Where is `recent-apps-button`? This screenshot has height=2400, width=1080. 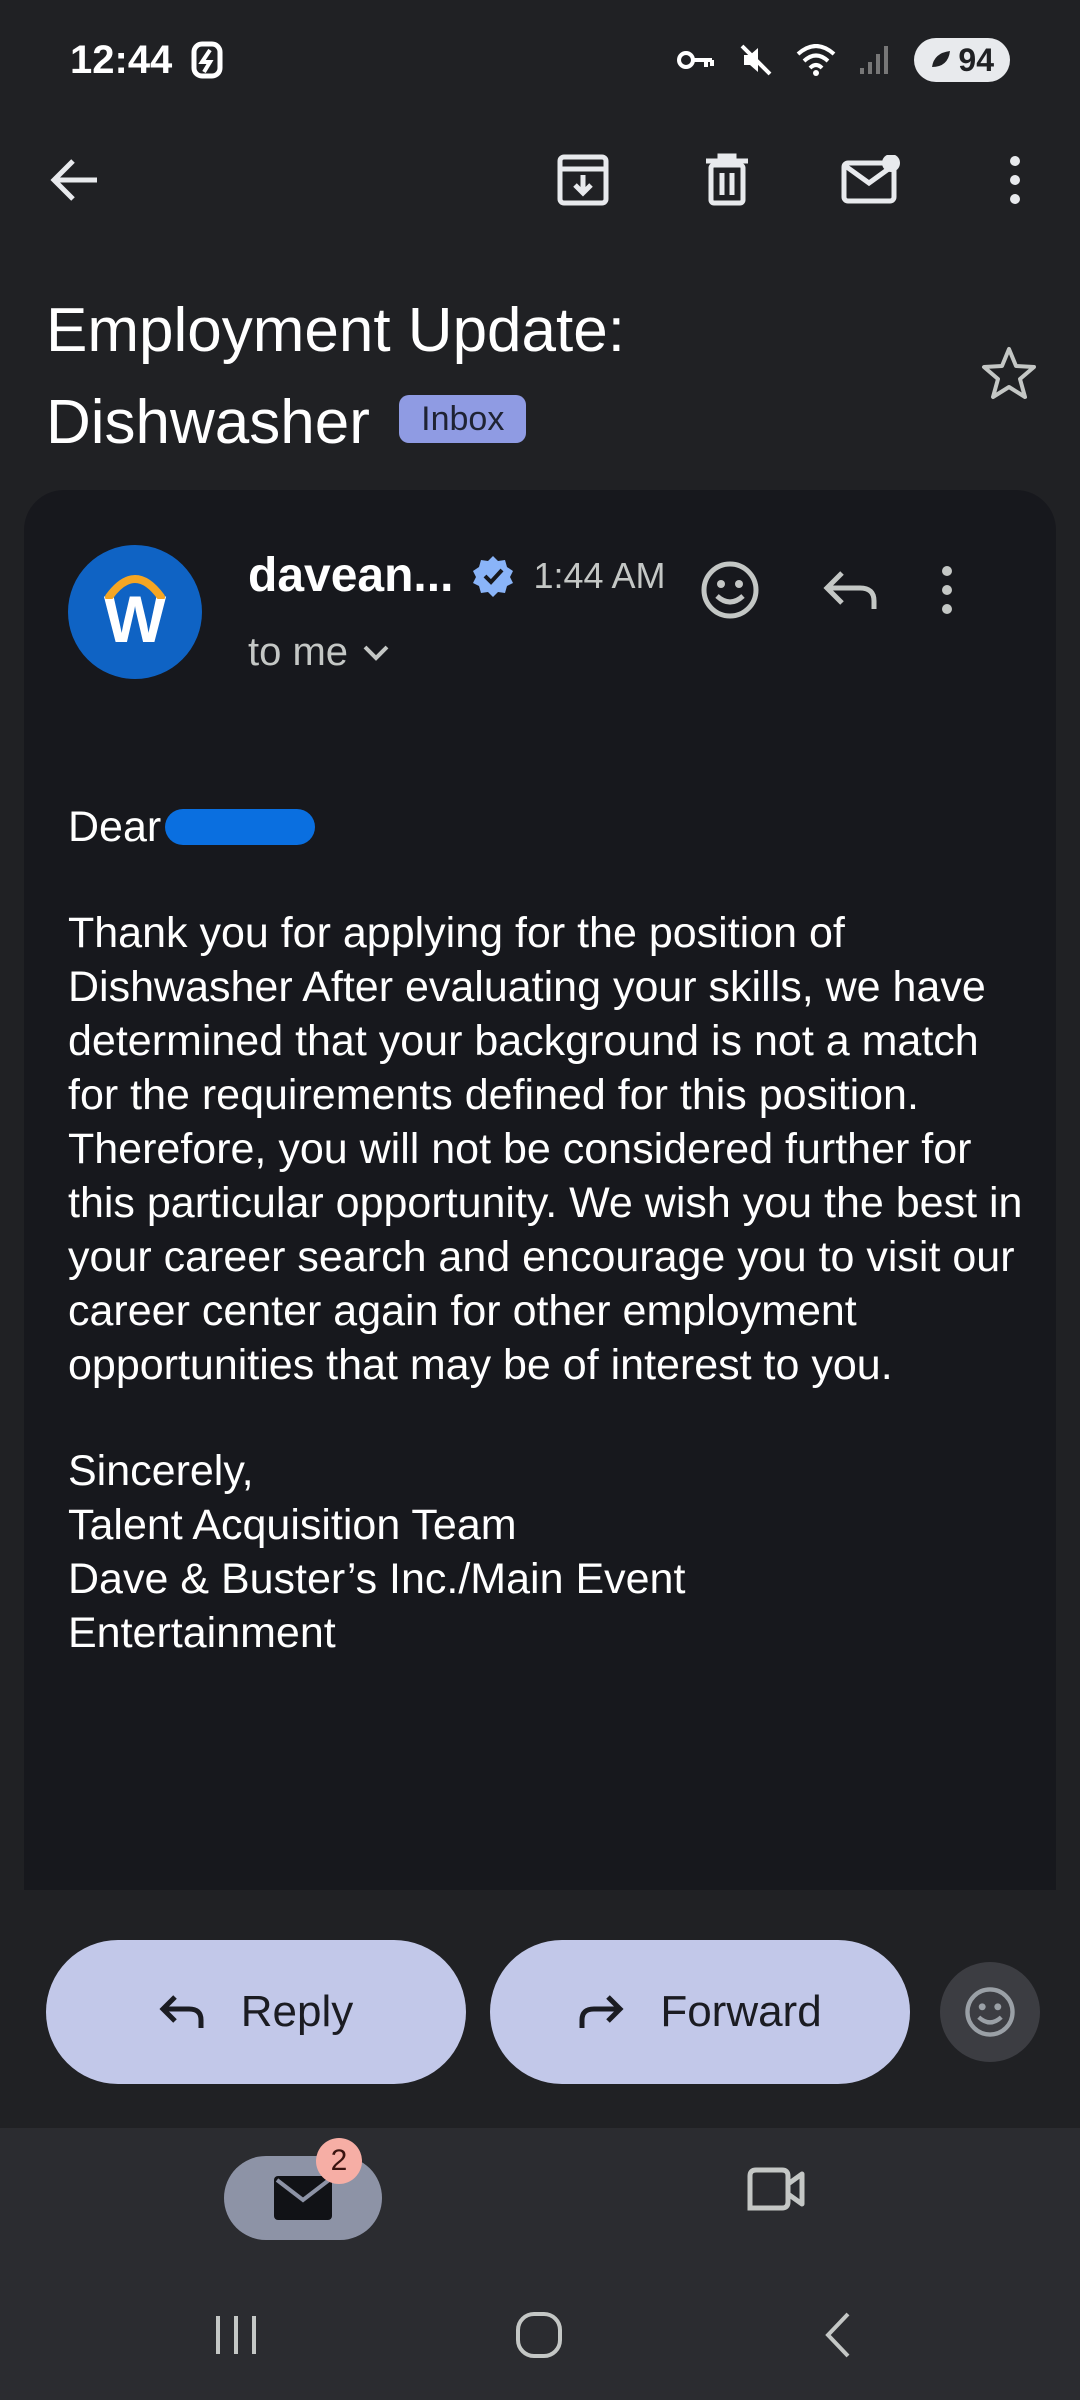 recent-apps-button is located at coordinates (236, 2337).